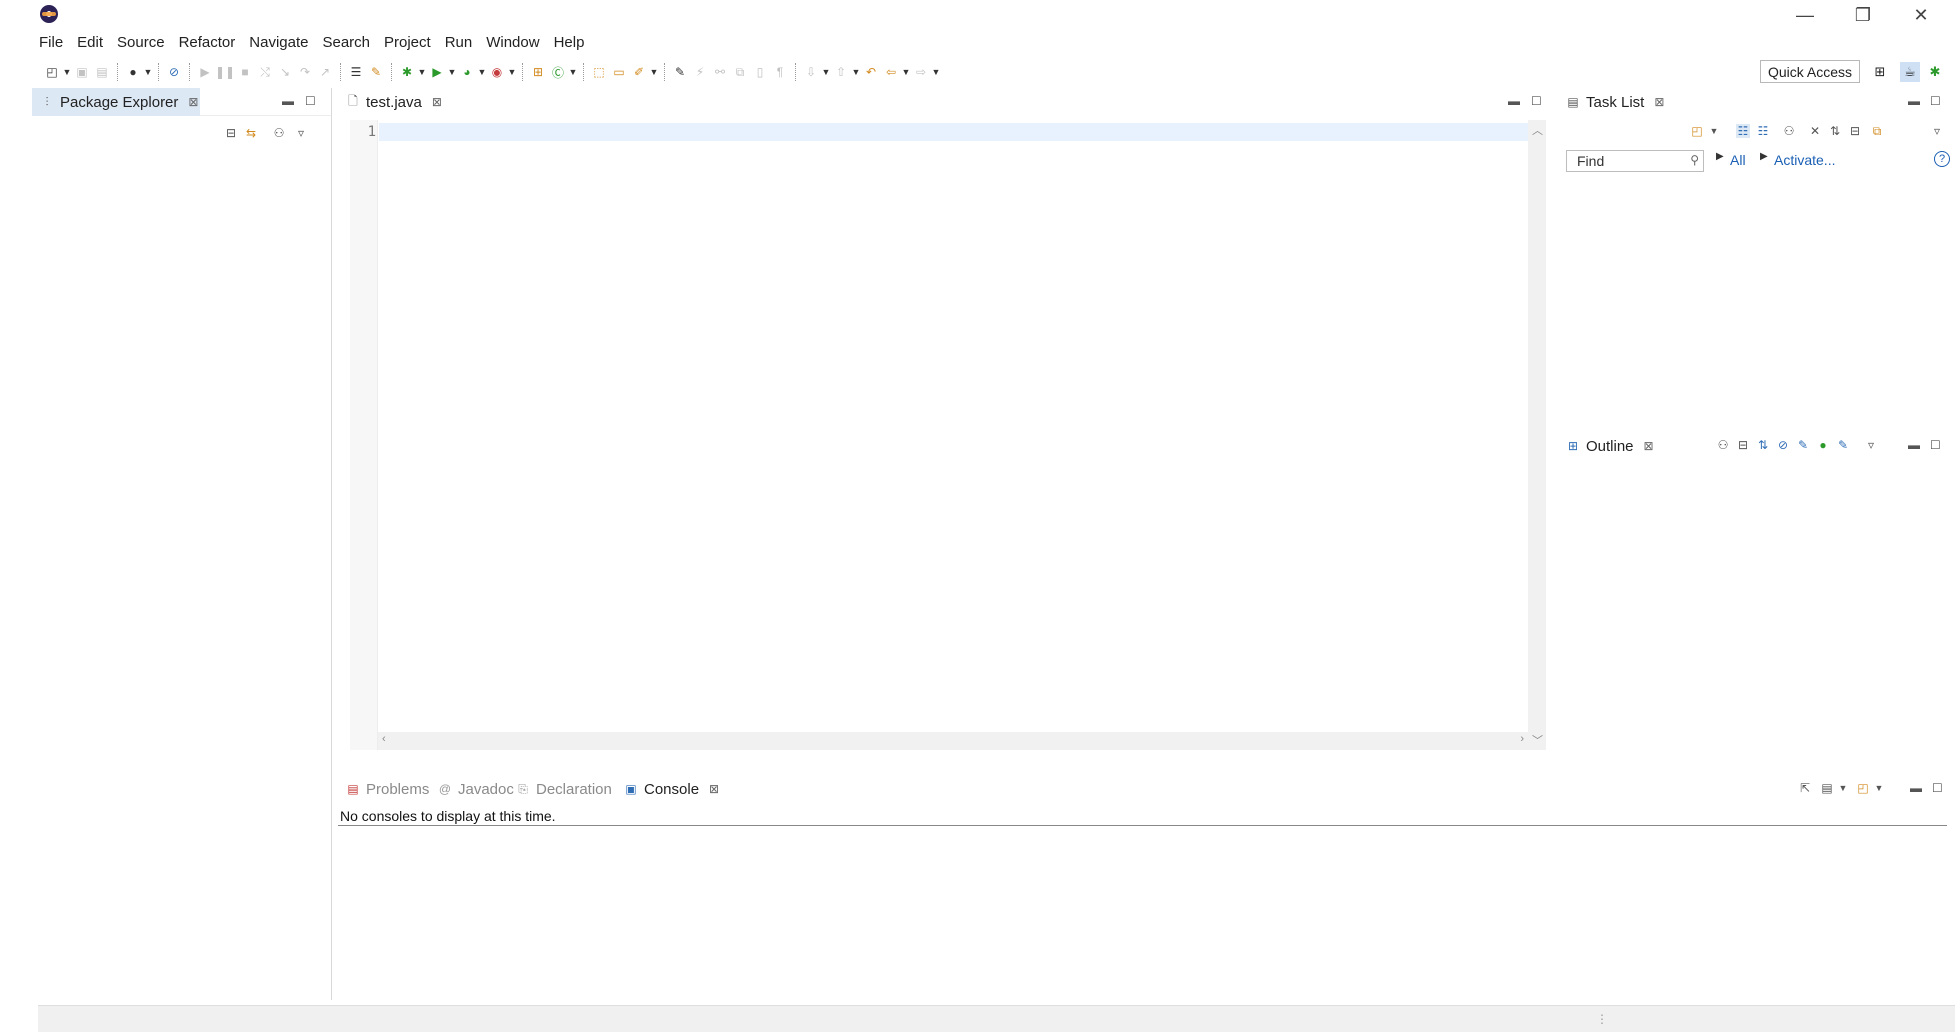 The width and height of the screenshot is (1955, 1032). What do you see at coordinates (205, 72) in the screenshot?
I see `resume-icon: ▶` at bounding box center [205, 72].